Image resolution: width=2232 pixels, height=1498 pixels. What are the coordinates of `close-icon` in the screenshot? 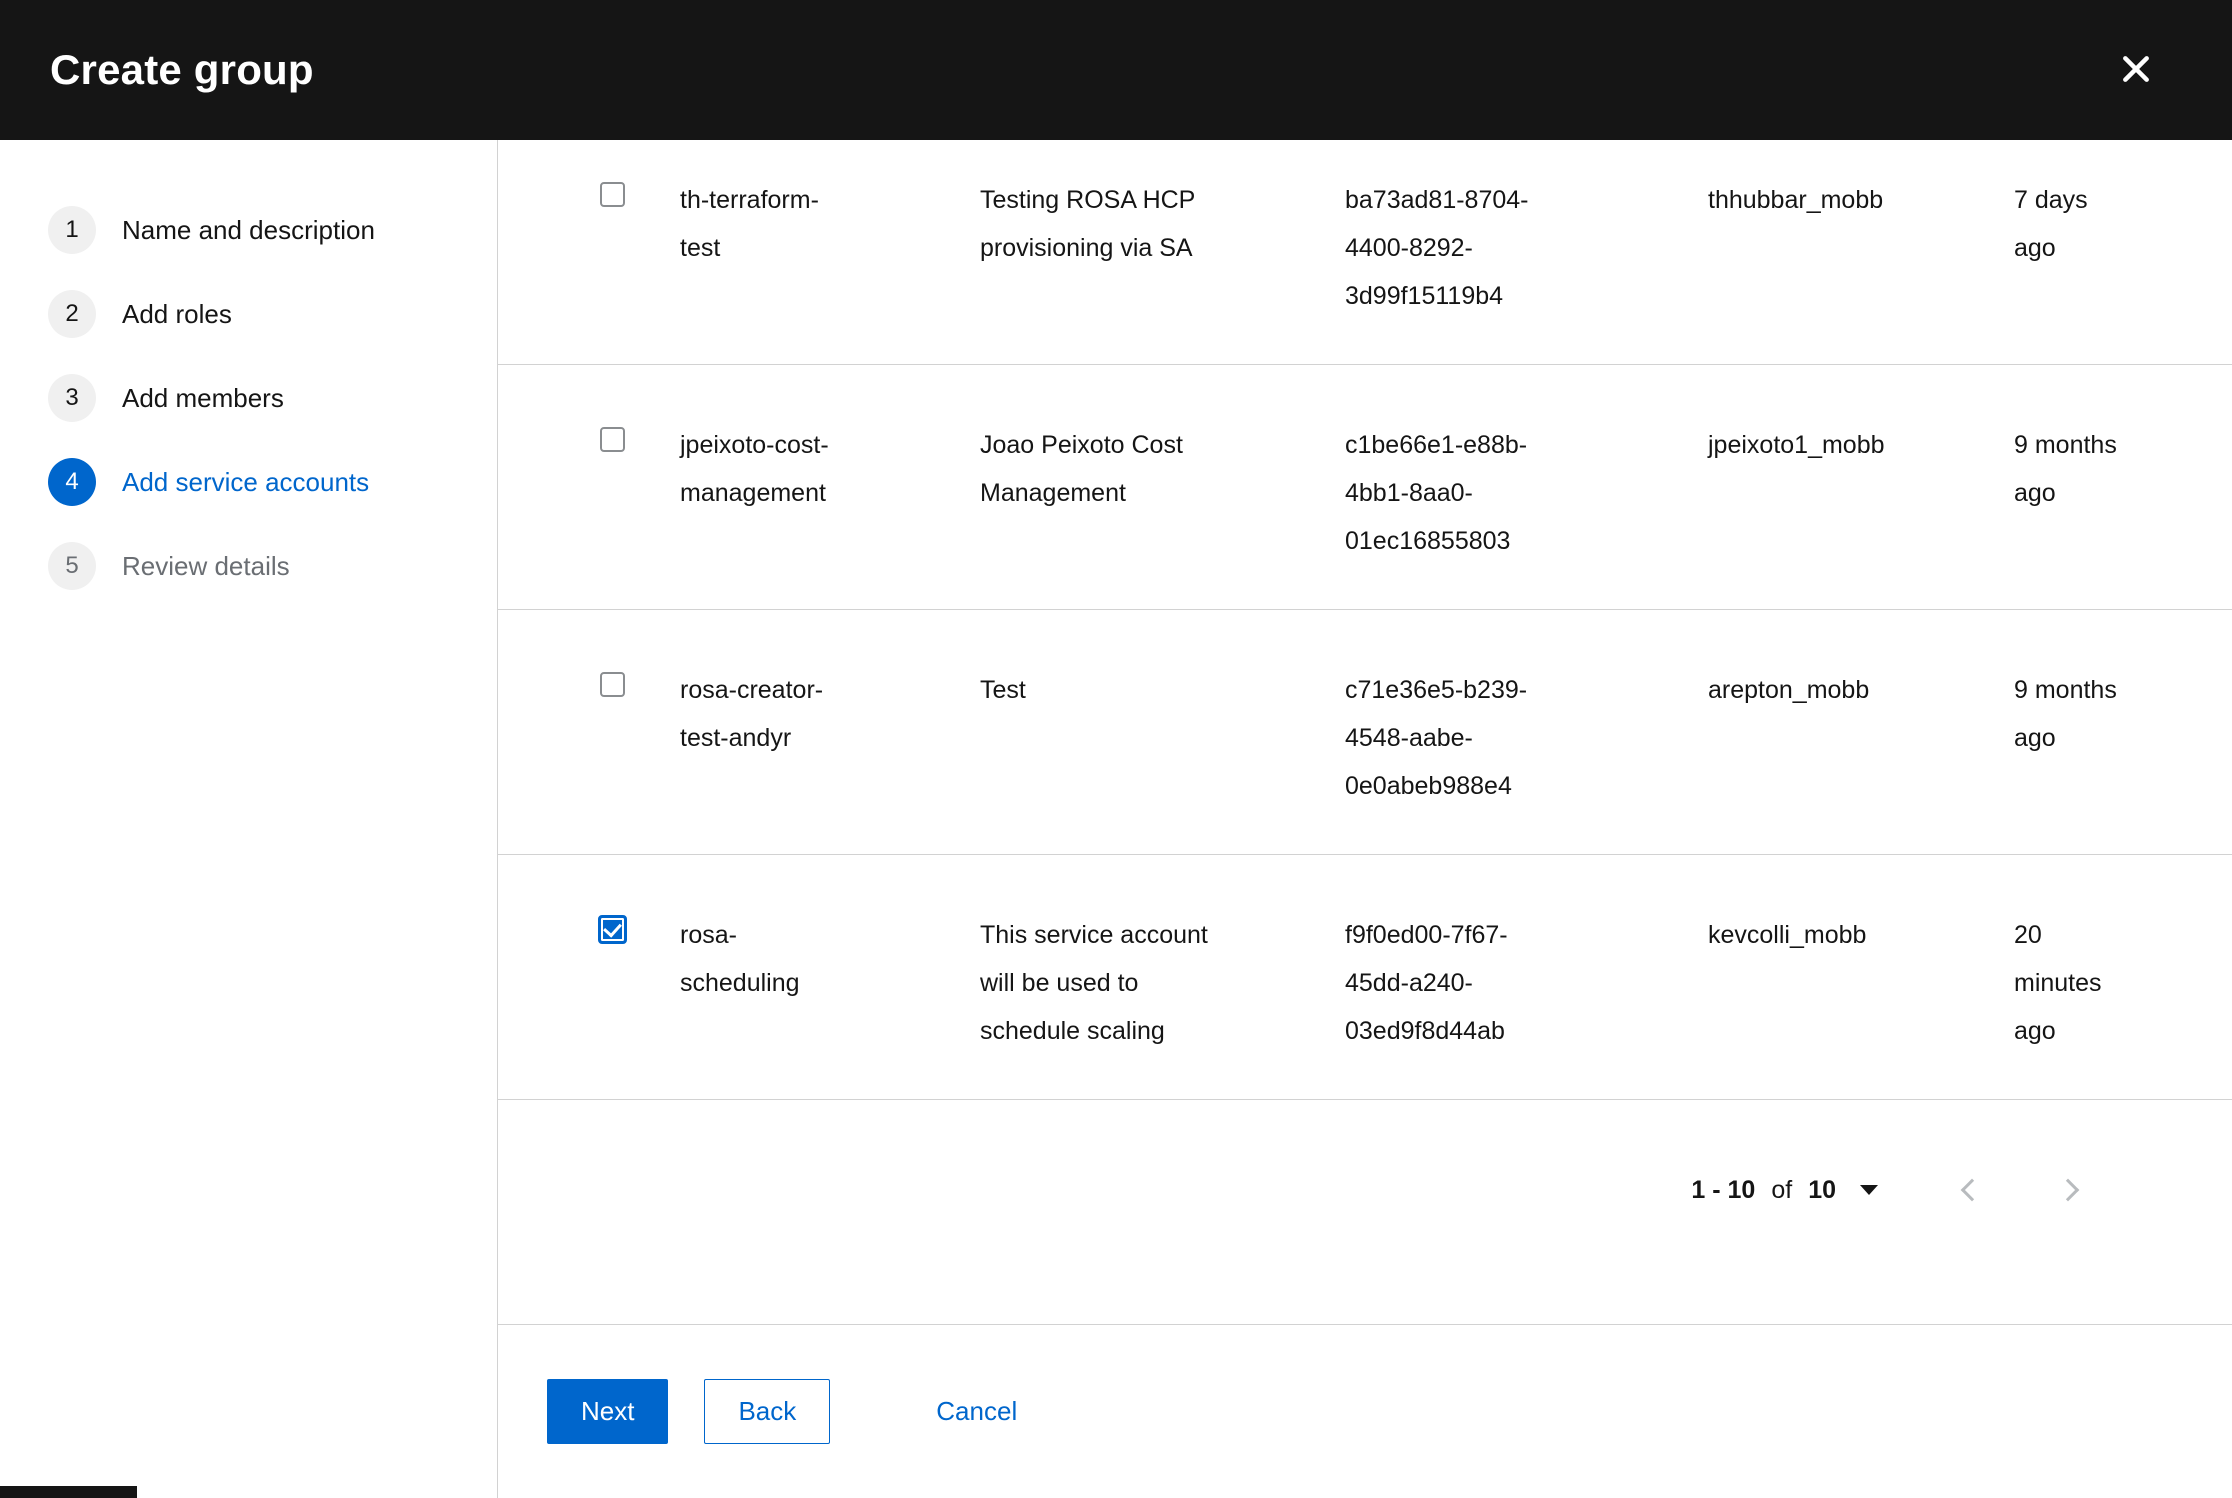 It's located at (2136, 70).